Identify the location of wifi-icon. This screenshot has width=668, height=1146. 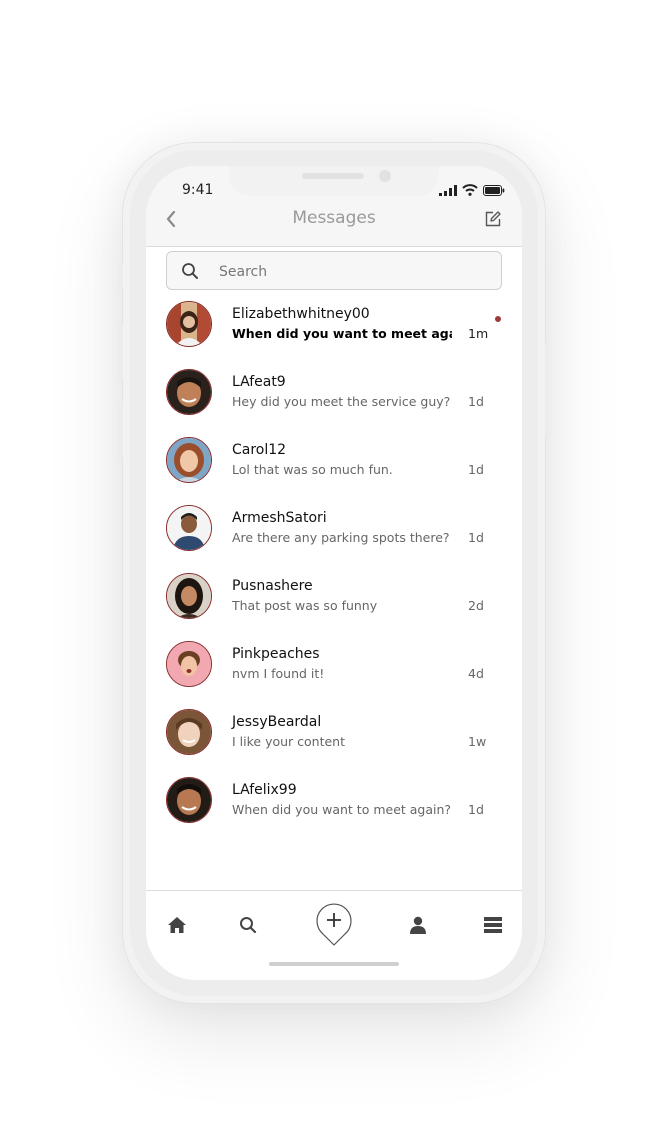
(470, 190).